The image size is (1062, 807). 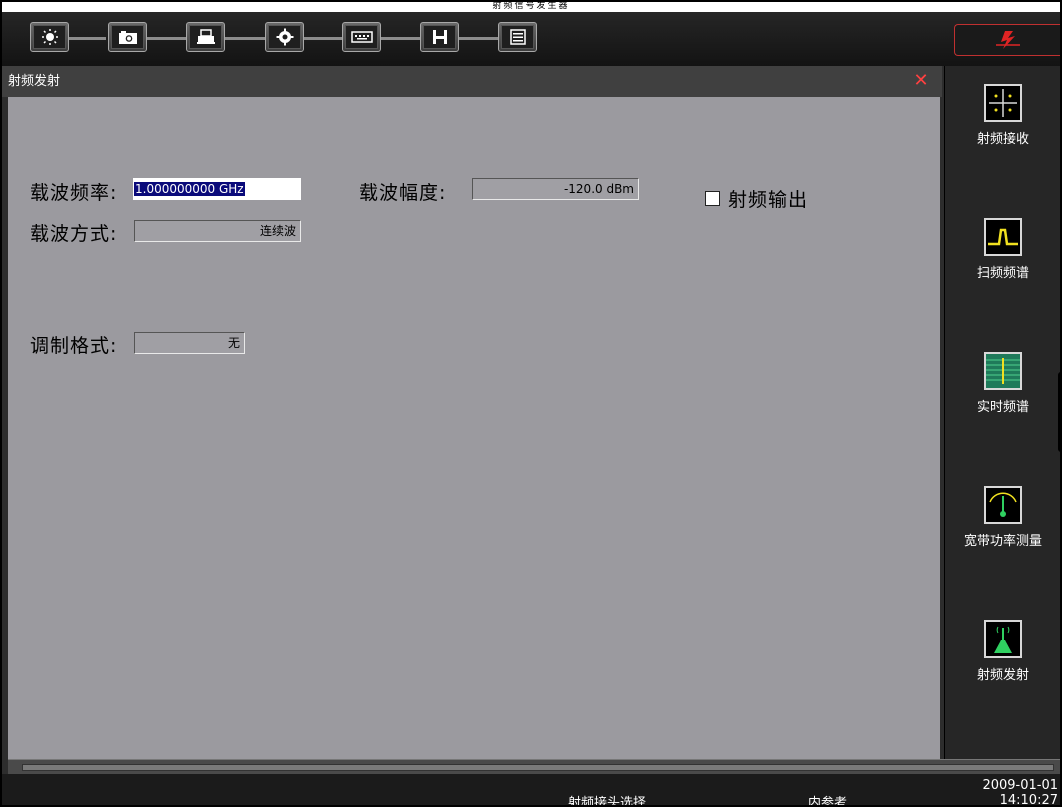 I want to click on sidebar-item-label: 射频接收, so click(x=1002, y=139).